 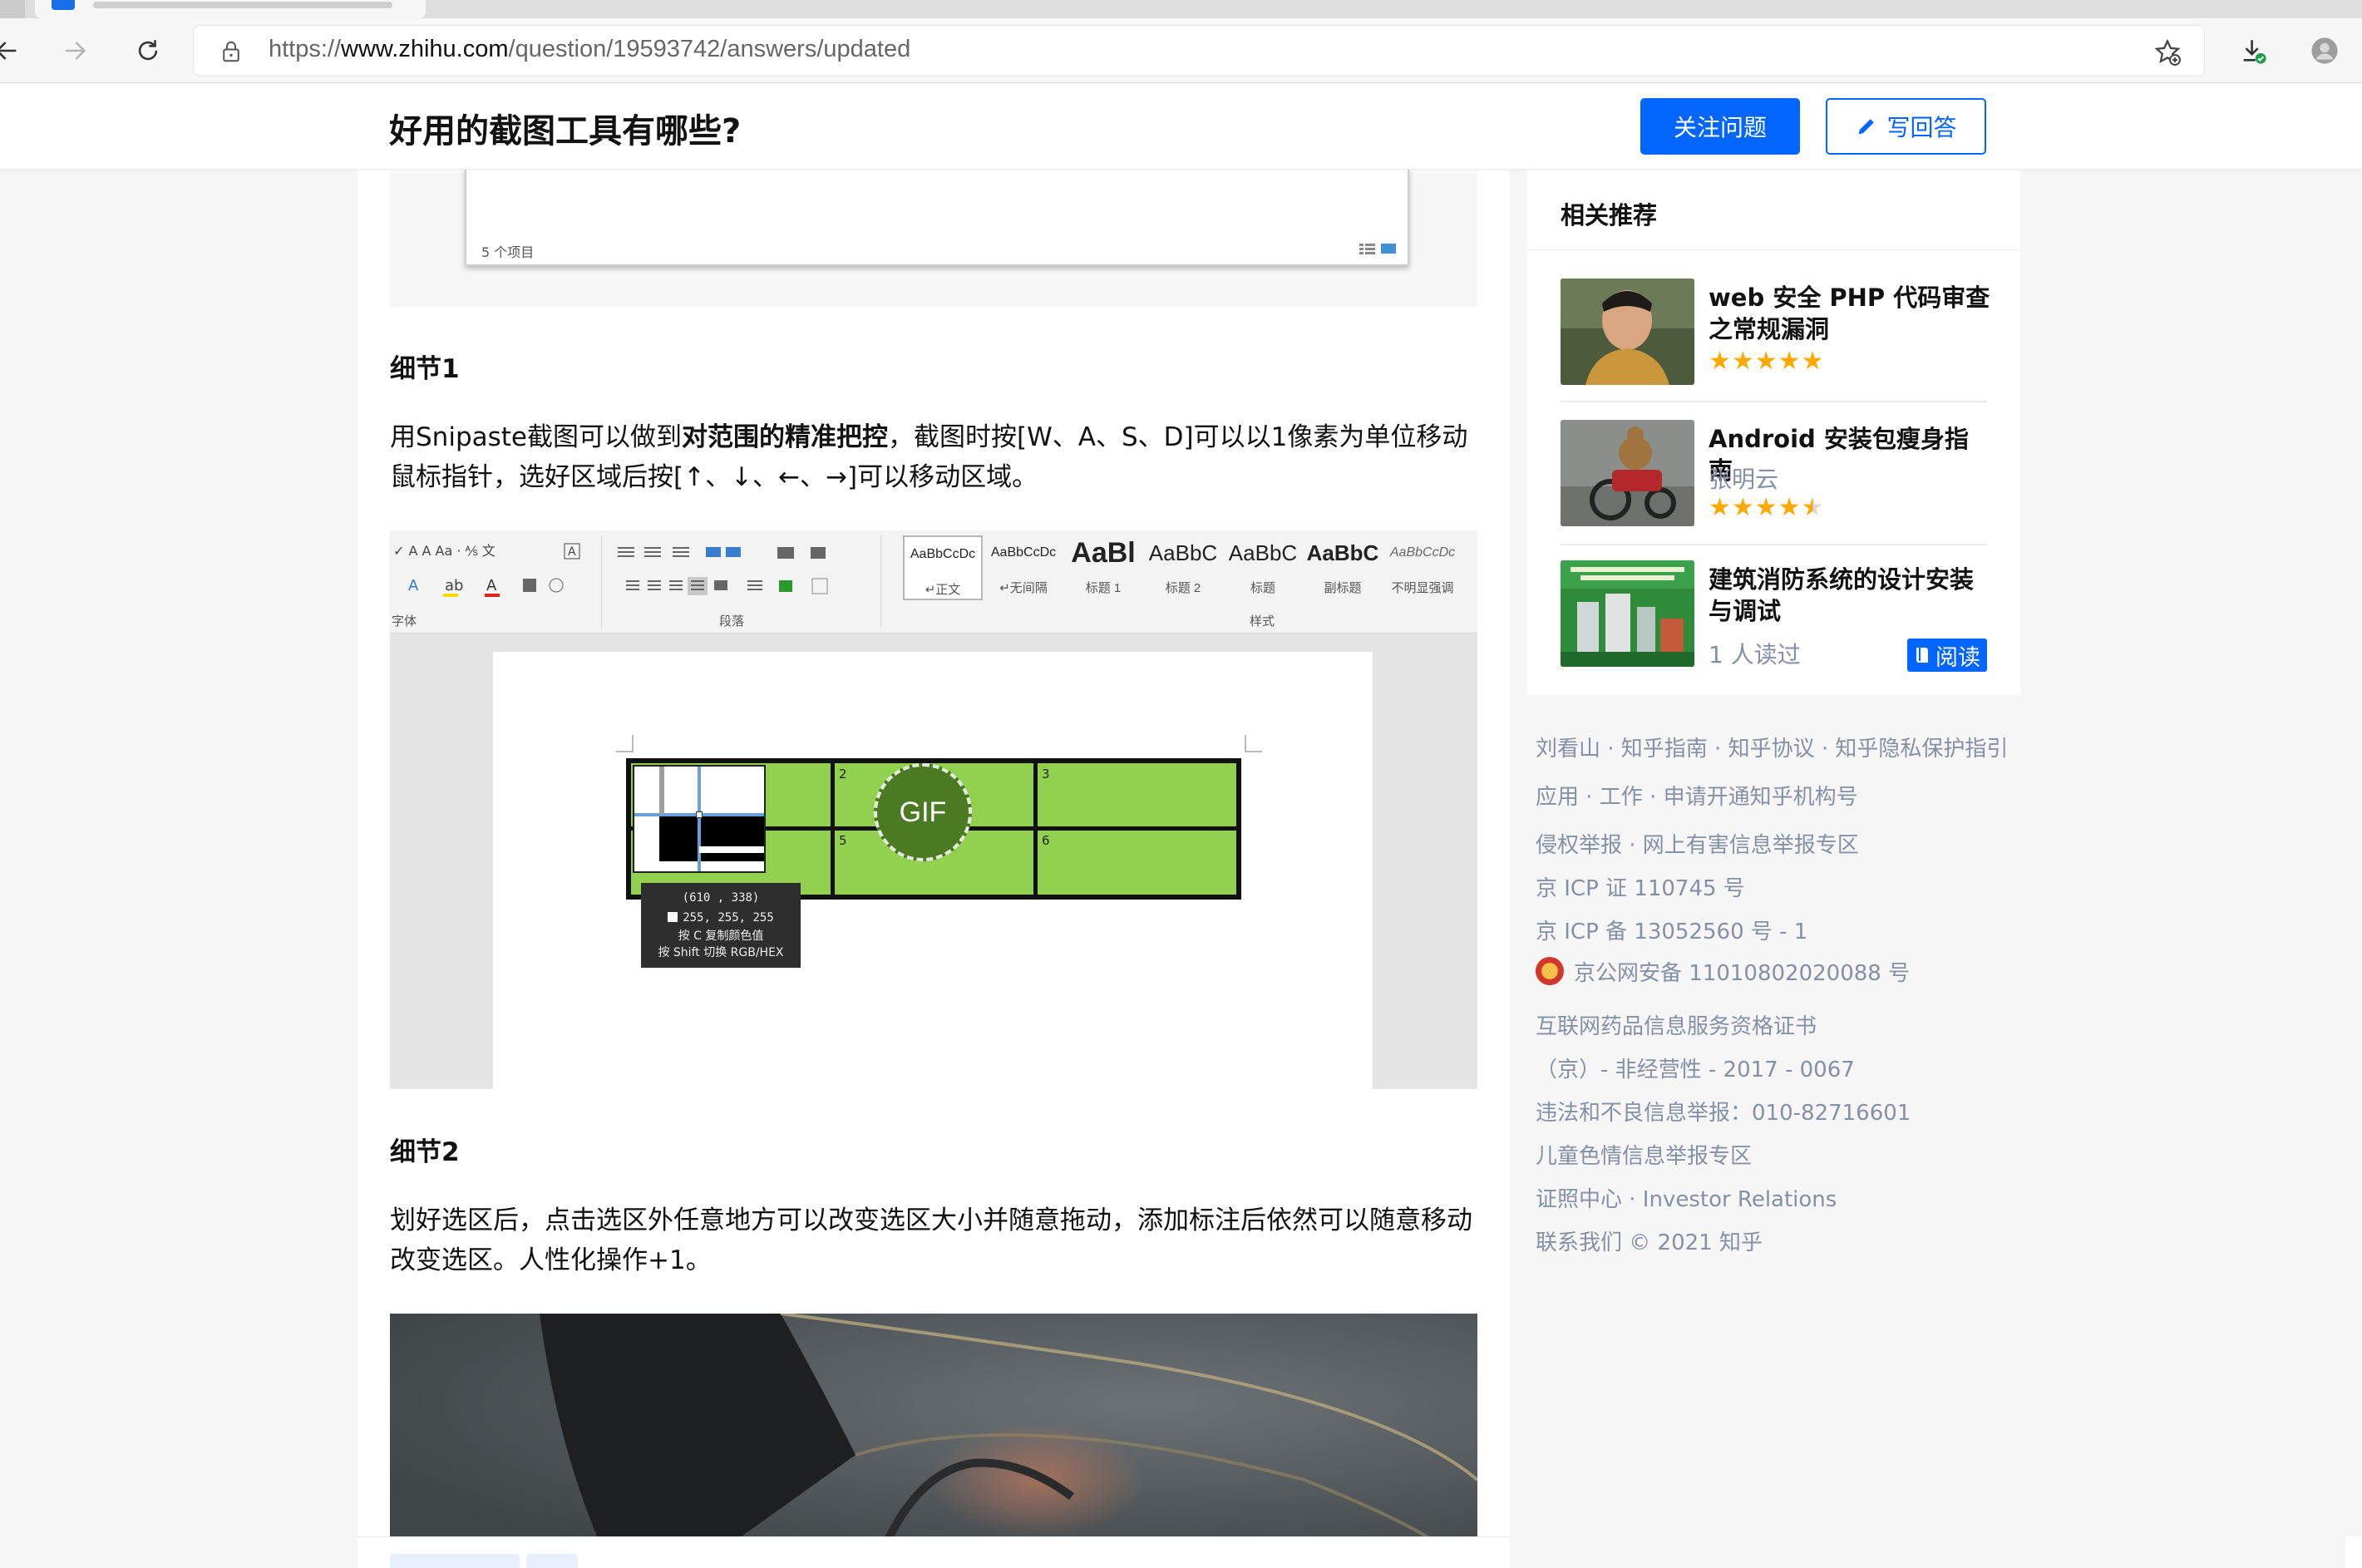 I want to click on write-answer-button: 写回答, so click(x=1906, y=126).